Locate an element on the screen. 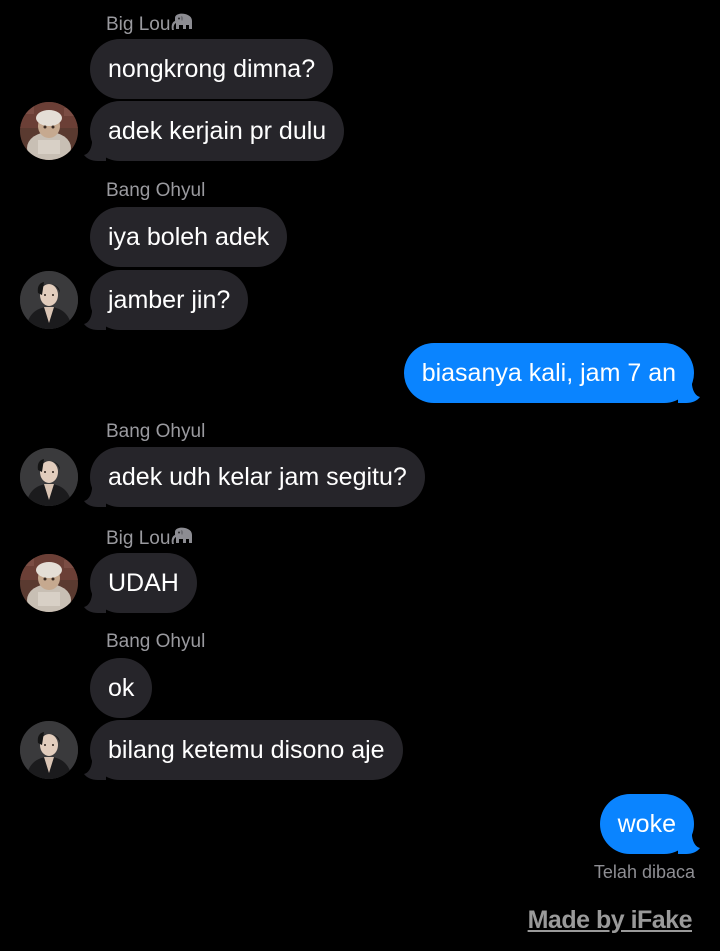  message-bubble-outgoing: biasanya kali, jam 7 an is located at coordinates (548, 373).